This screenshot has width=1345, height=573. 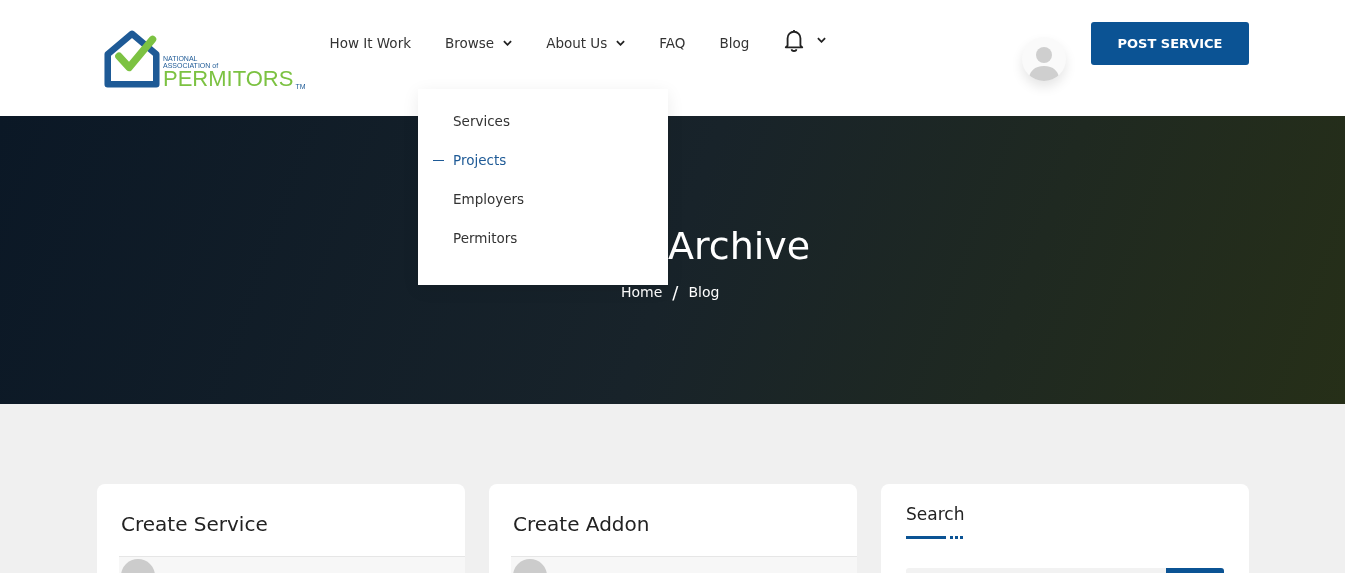 What do you see at coordinates (582, 524) in the screenshot?
I see `card-title: Create Addon` at bounding box center [582, 524].